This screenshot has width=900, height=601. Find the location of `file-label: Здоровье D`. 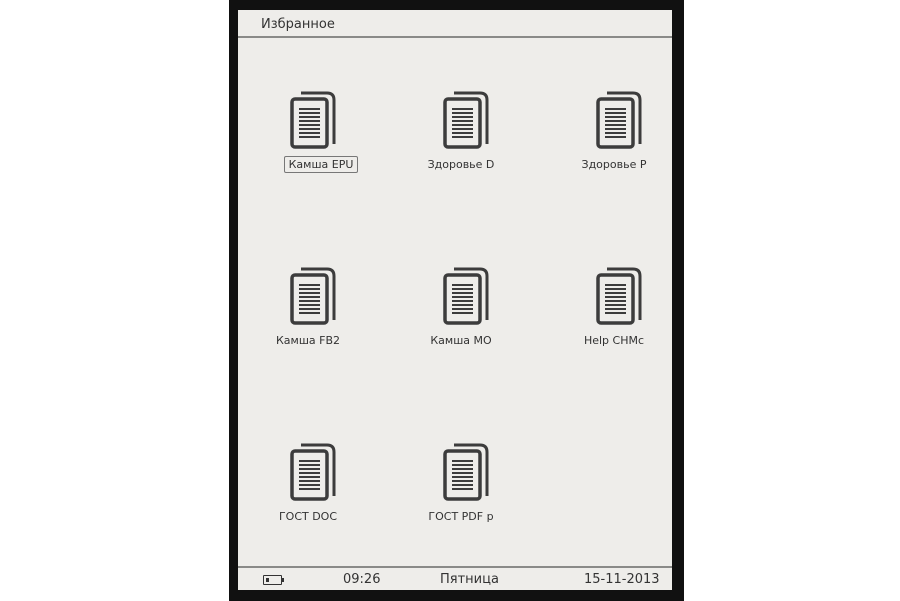

file-label: Здоровье D is located at coordinates (461, 164).